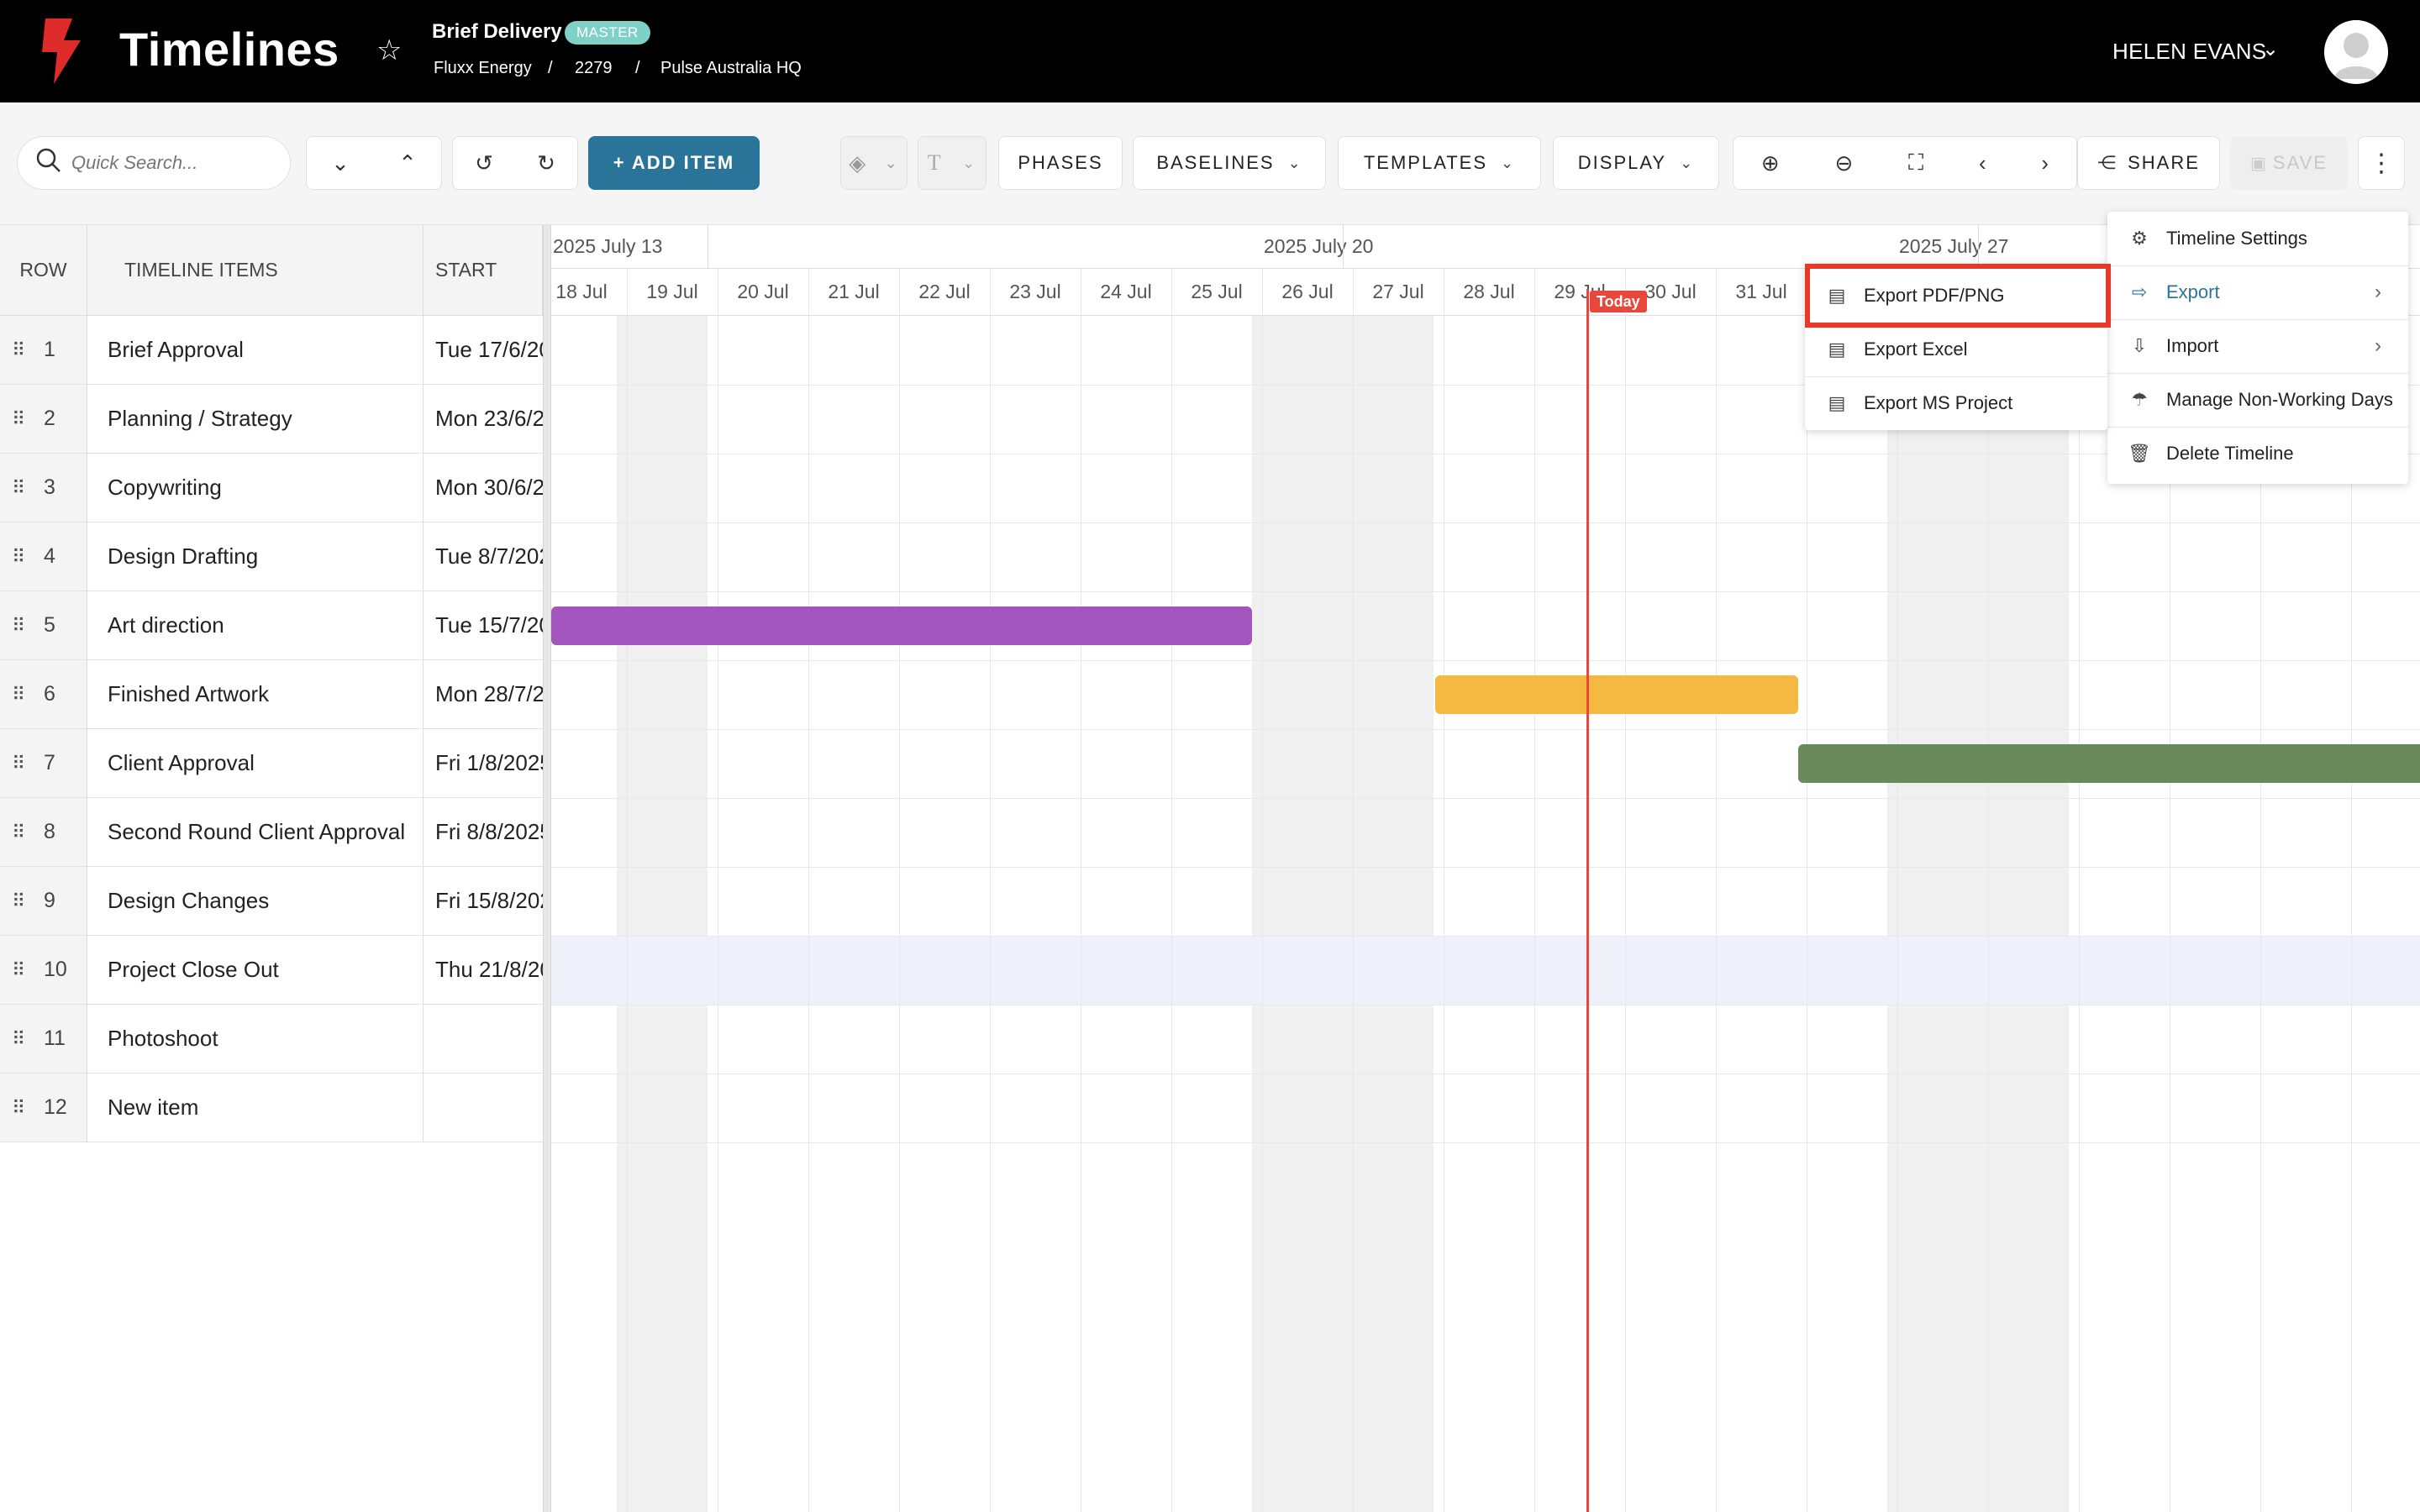 This screenshot has height=1512, width=2420. What do you see at coordinates (2356, 52) in the screenshot?
I see `avatar` at bounding box center [2356, 52].